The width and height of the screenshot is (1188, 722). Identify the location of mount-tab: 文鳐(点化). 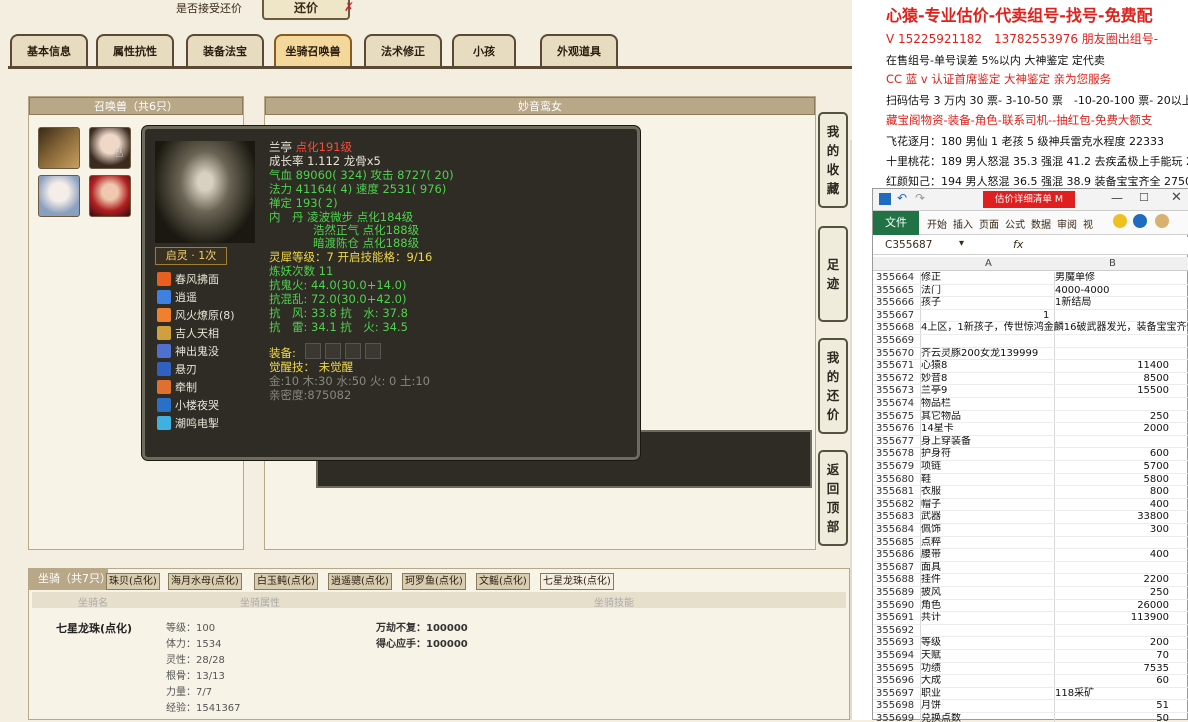
(503, 581).